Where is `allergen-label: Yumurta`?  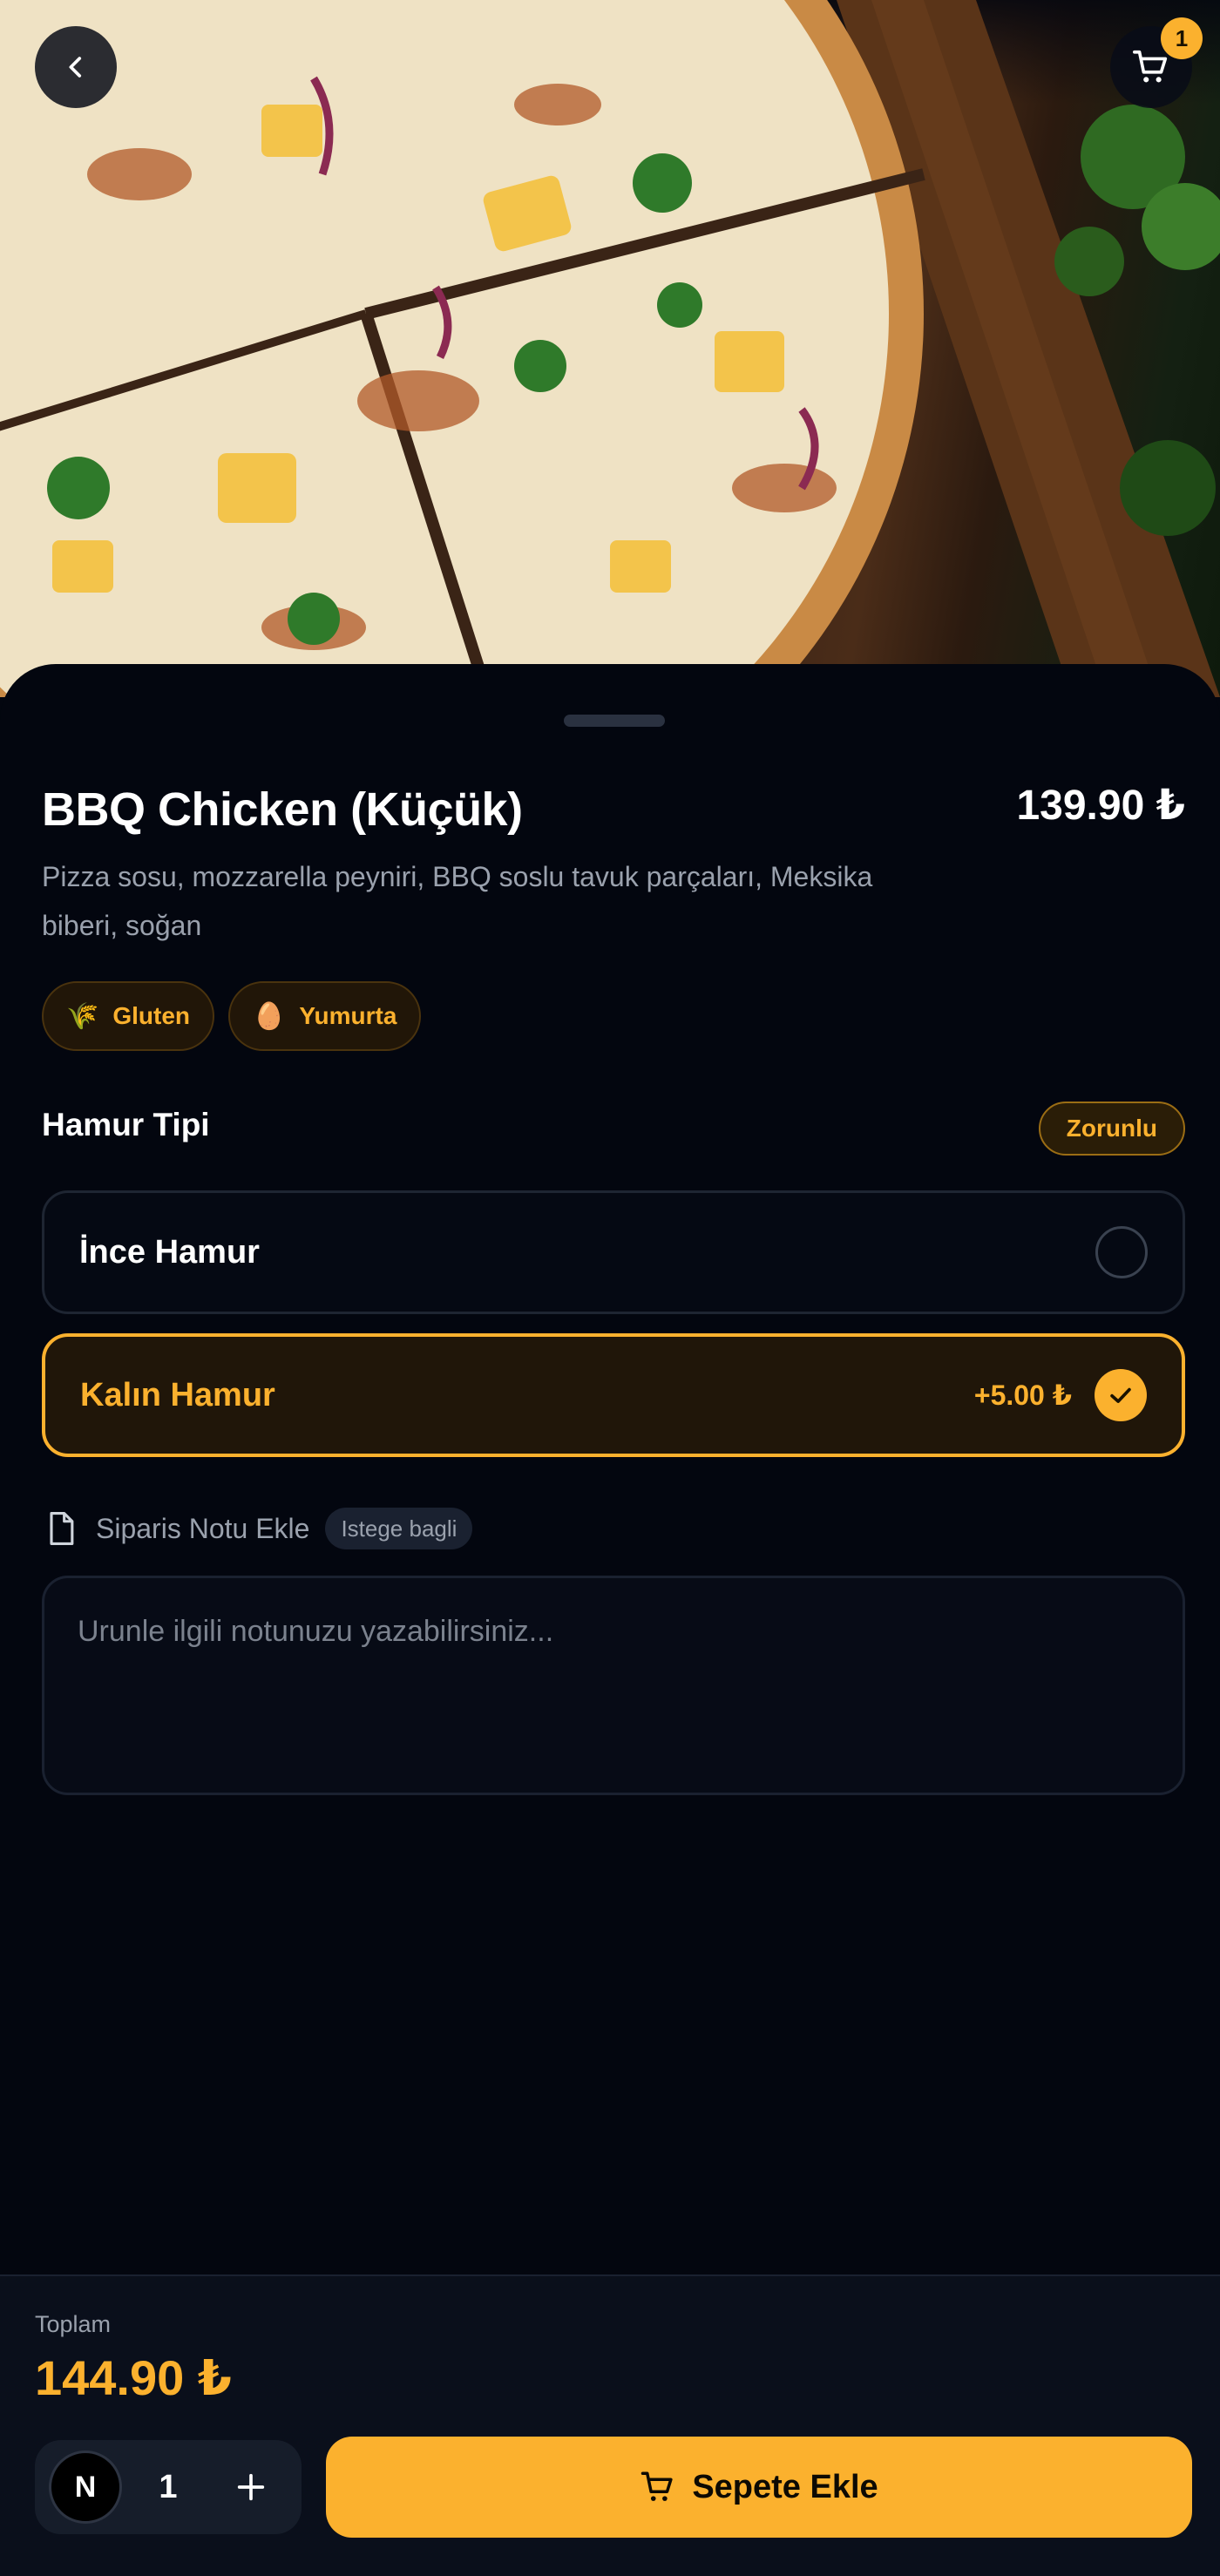 allergen-label: Yumurta is located at coordinates (348, 1016).